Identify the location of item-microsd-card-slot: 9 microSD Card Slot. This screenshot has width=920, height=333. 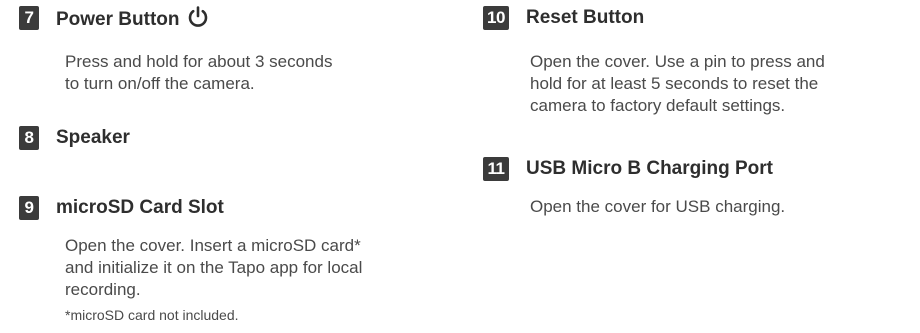
(121, 208).